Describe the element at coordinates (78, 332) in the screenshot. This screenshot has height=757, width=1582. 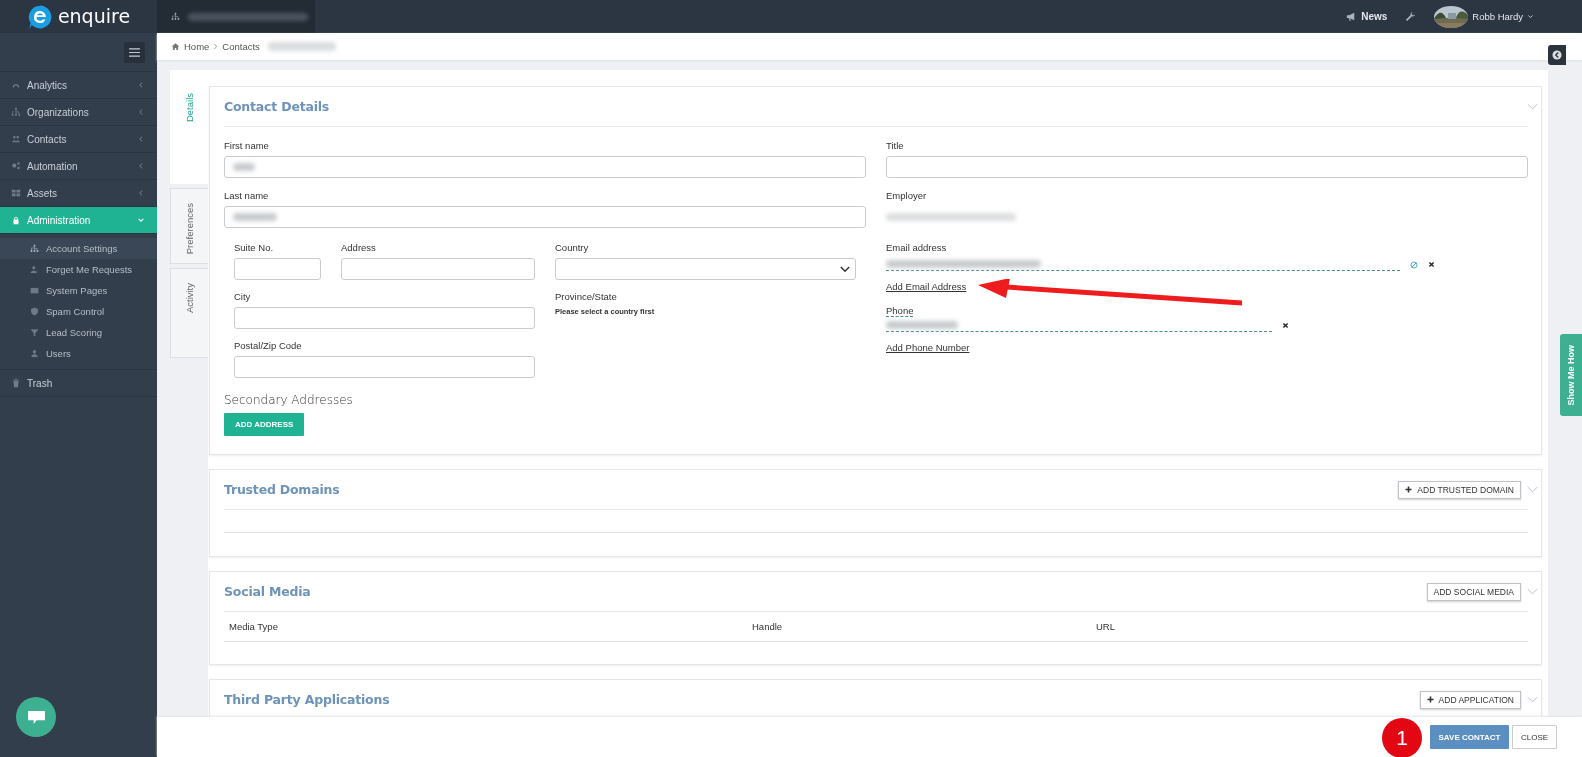
I see `sidebar-subitem: Lead Scoring` at that location.